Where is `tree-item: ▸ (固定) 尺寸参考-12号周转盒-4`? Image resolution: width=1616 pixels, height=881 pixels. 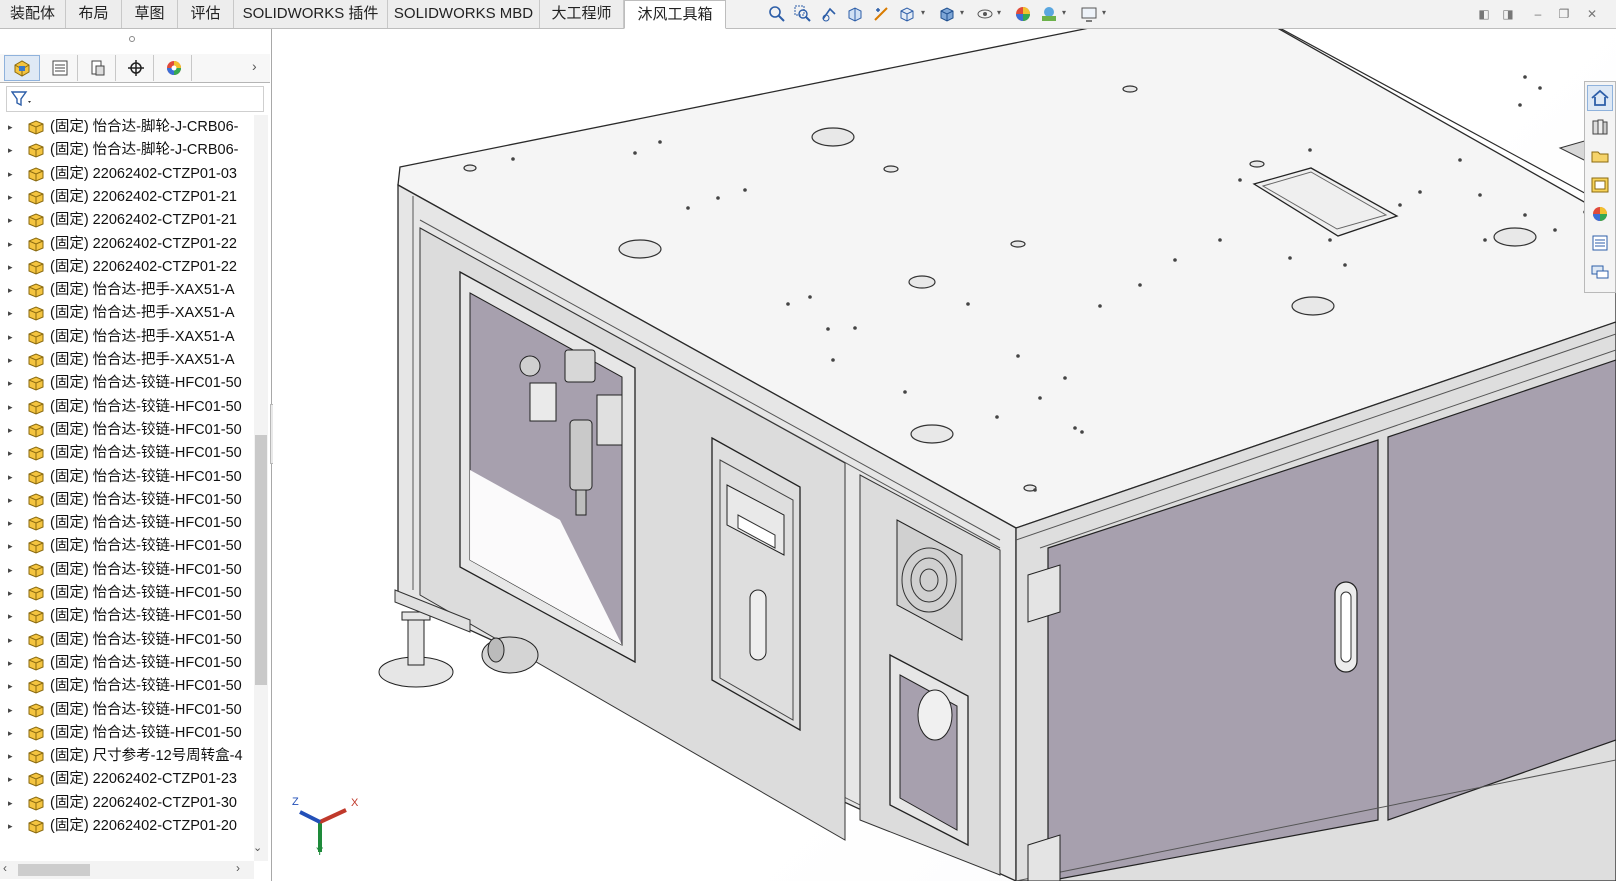
tree-item: ▸ (固定) 尺寸参考-12号周转盒-4 is located at coordinates (126, 756).